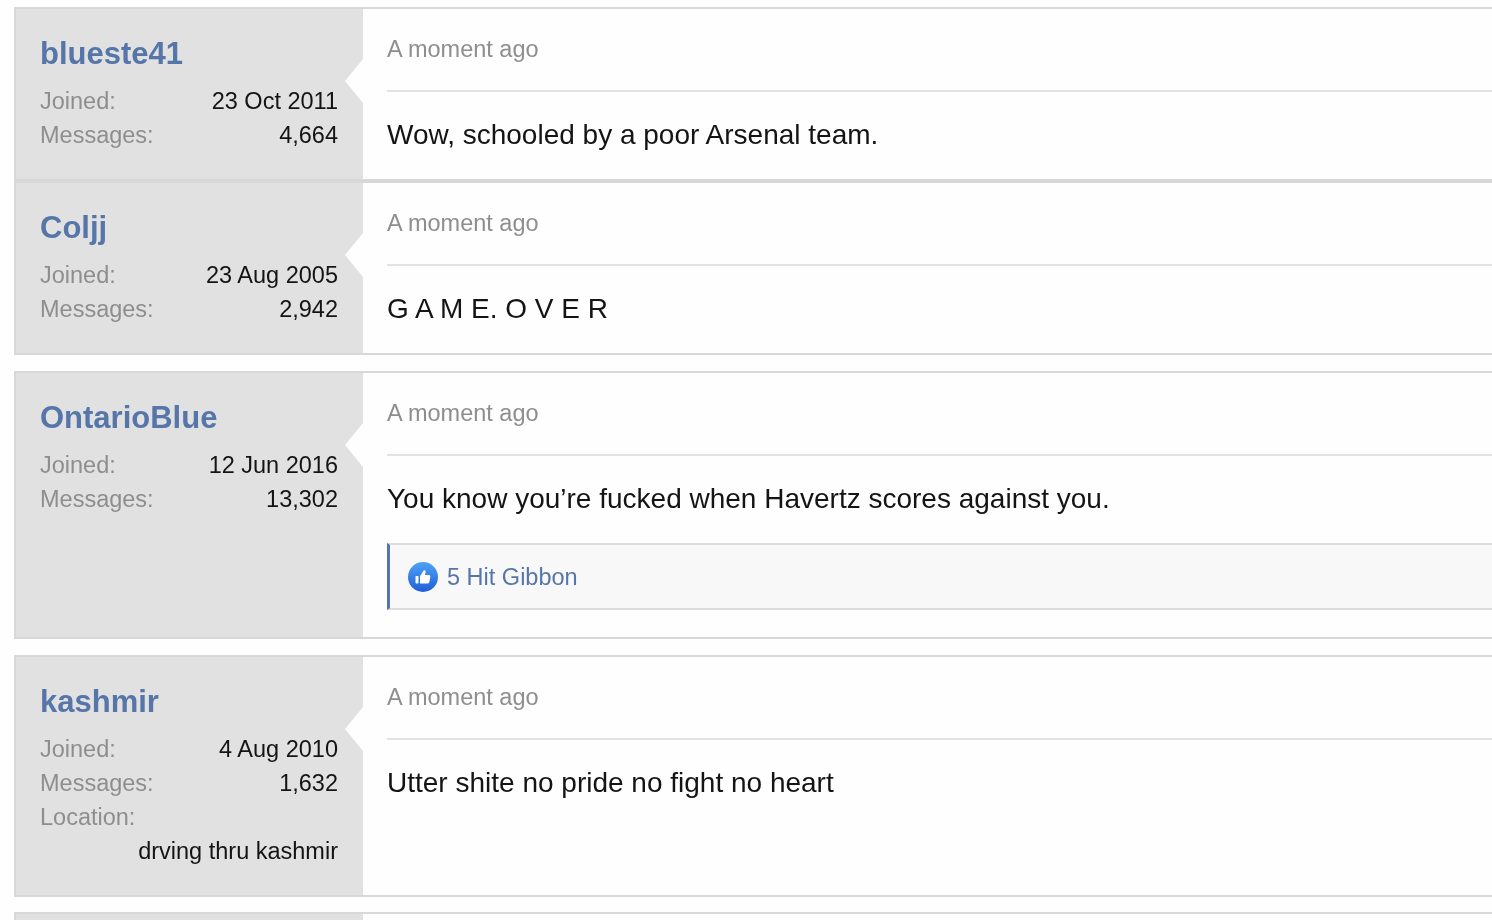 Image resolution: width=1492 pixels, height=920 pixels. I want to click on field-value: 4 Aug 2010, so click(278, 749).